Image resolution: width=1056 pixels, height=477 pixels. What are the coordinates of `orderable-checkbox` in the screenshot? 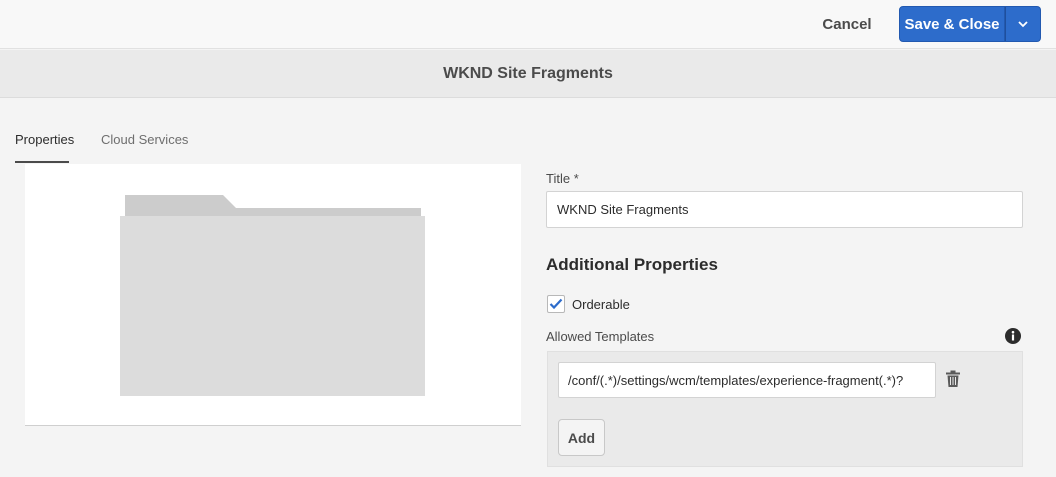 It's located at (556, 304).